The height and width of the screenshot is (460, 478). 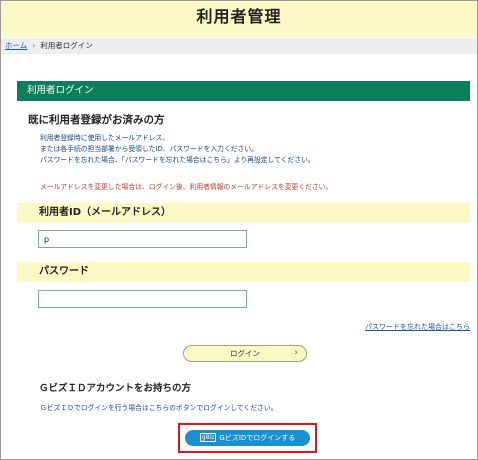 What do you see at coordinates (60, 90) in the screenshot?
I see `section-title: 利用者ログイン` at bounding box center [60, 90].